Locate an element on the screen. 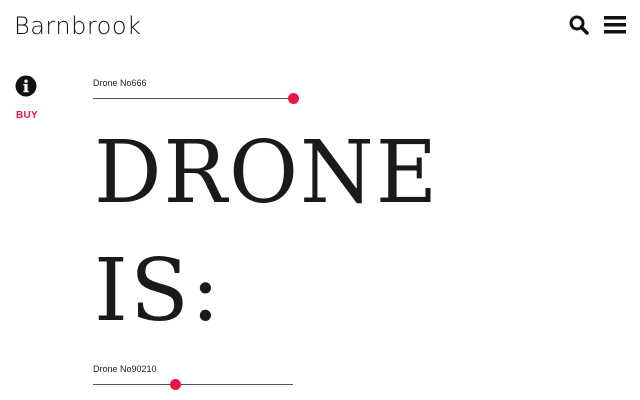  hamburger-menu-icon is located at coordinates (615, 25).